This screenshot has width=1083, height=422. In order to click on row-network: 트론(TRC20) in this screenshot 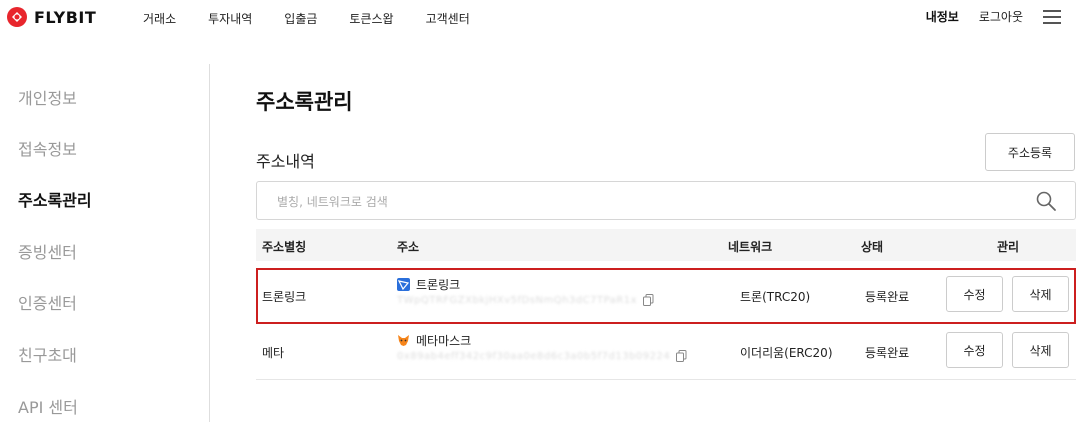, I will do `click(775, 297)`.